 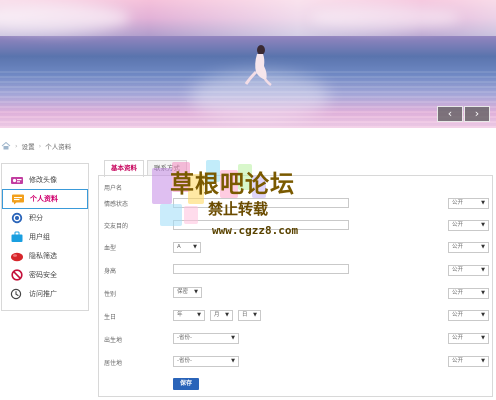 I want to click on relationship-label: 情感状态, so click(x=116, y=204).